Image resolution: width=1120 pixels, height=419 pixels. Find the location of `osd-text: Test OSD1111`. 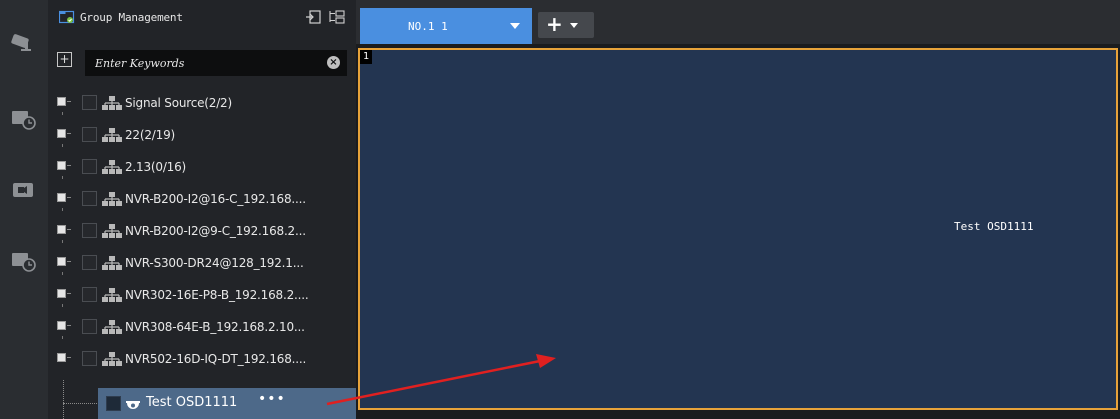

osd-text: Test OSD1111 is located at coordinates (994, 226).